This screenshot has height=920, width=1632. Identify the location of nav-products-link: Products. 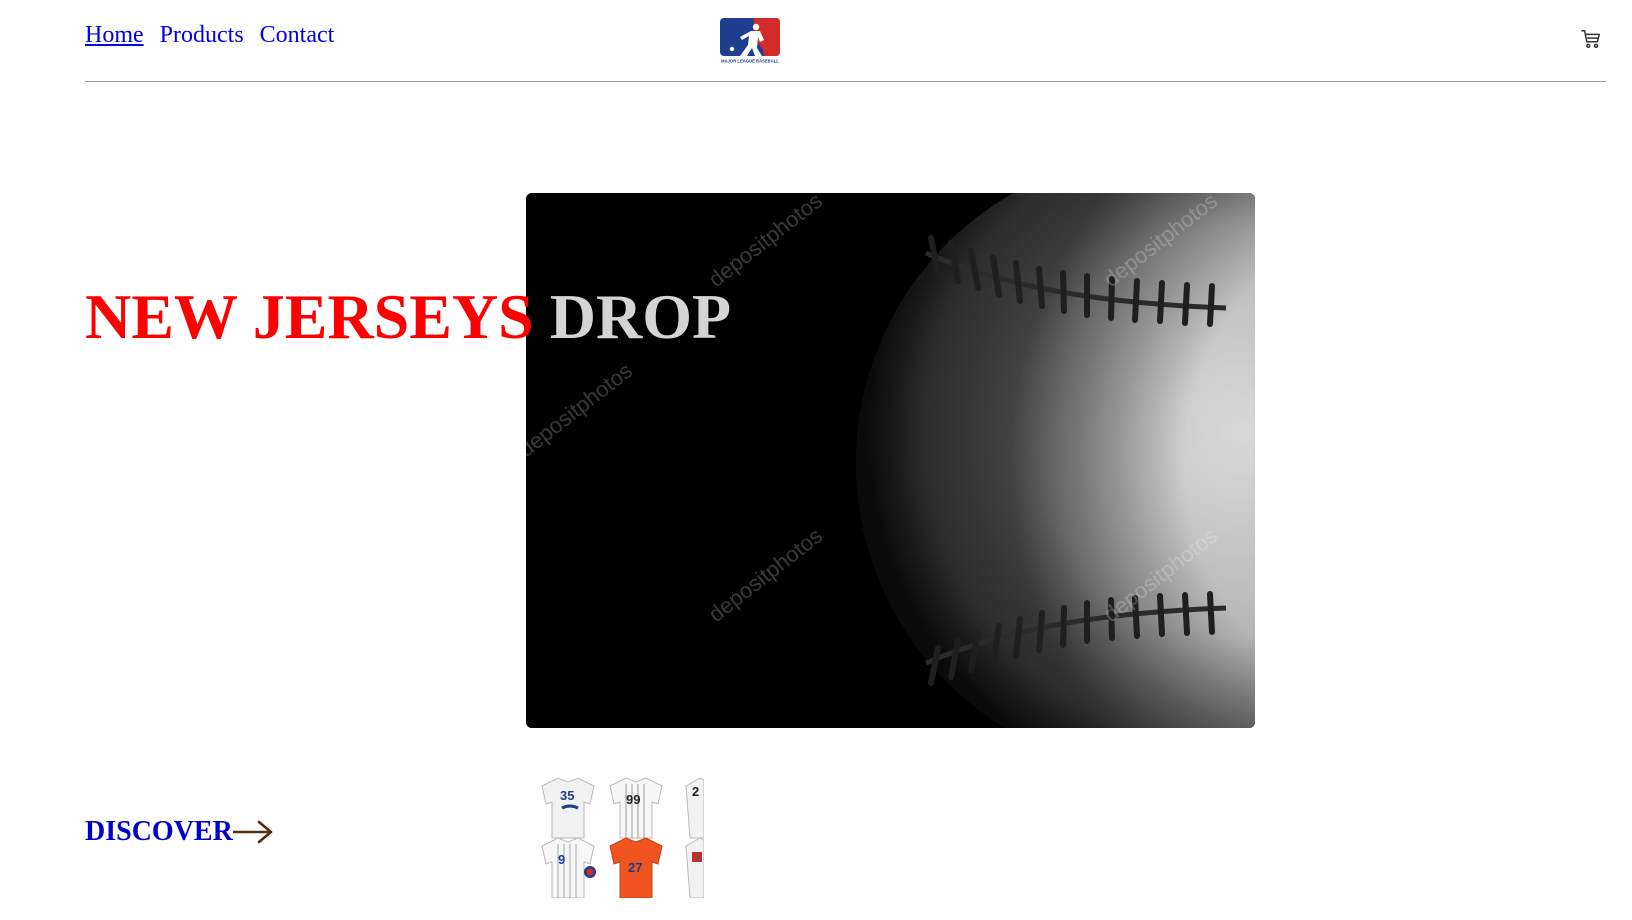
(202, 35).